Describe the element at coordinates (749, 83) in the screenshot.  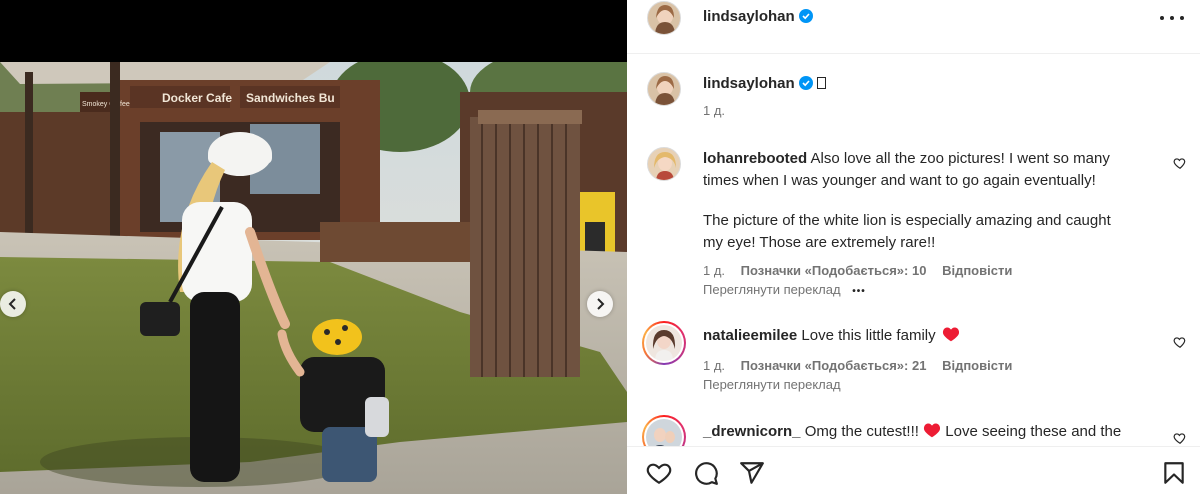
I see `caption-username-text: lindsaylohan` at that location.